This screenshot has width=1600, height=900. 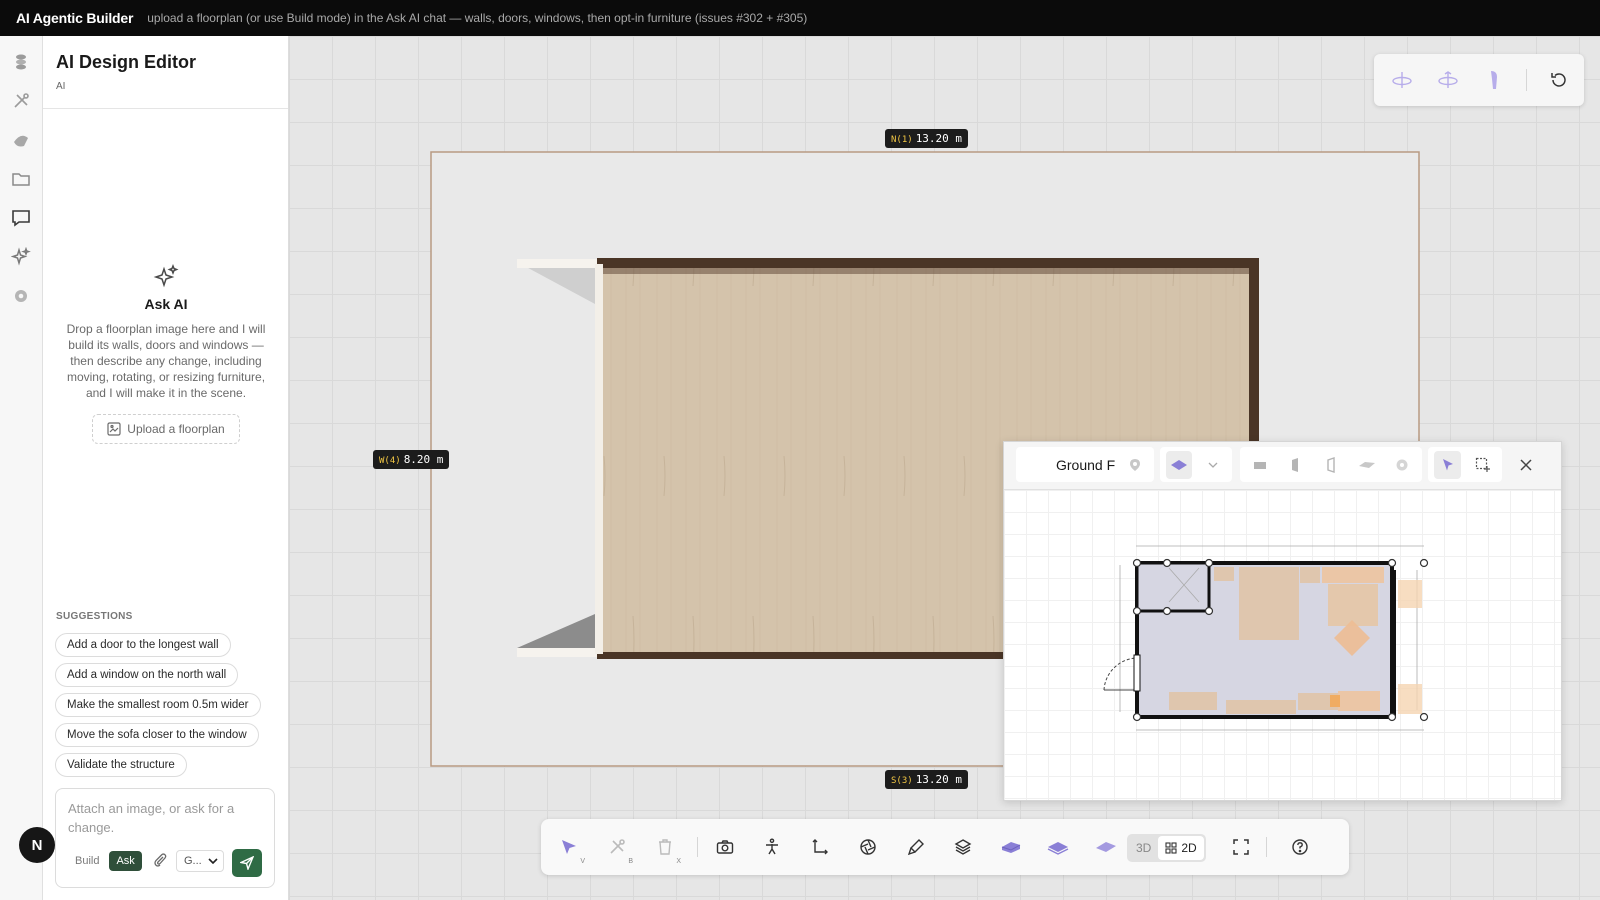 I want to click on help-button, so click(x=1300, y=847).